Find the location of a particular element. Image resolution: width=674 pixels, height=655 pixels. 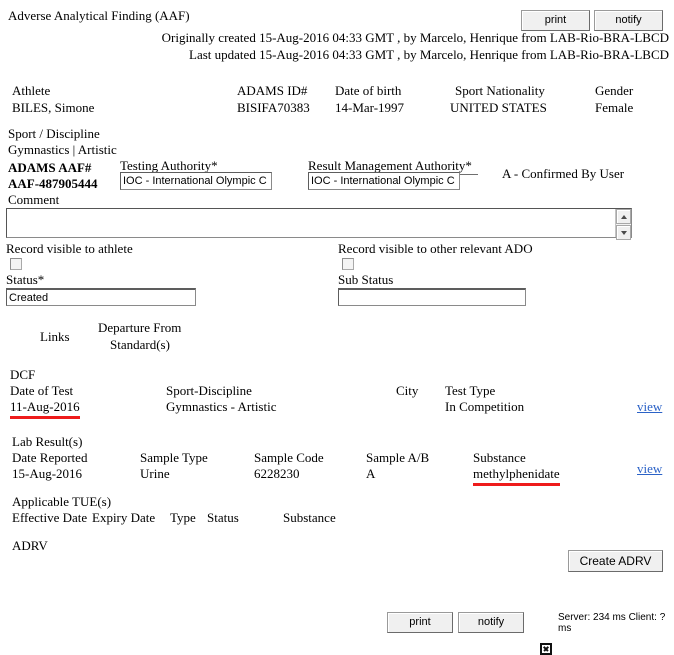

lab-results-section-label: Lab Result(s) is located at coordinates (47, 441).